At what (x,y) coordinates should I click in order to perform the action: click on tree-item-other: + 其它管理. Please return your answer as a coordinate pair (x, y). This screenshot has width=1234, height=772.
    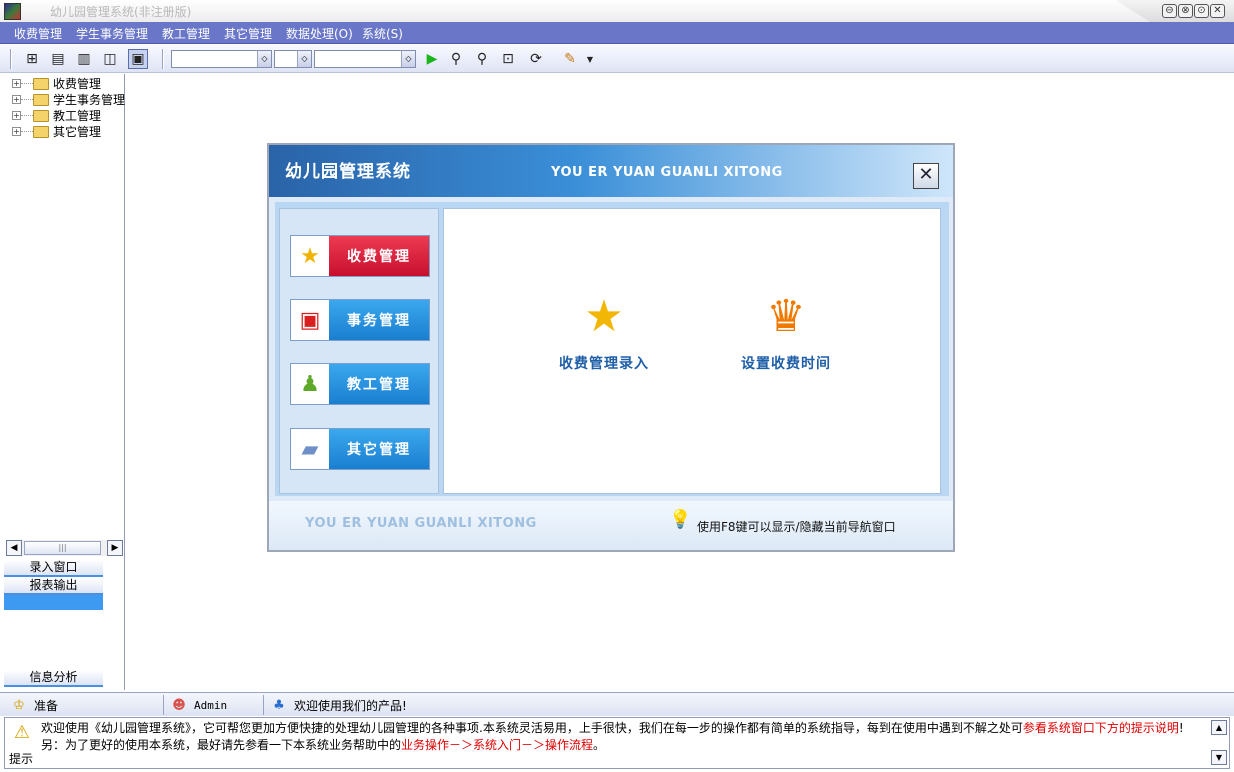
    Looking at the image, I should click on (56, 131).